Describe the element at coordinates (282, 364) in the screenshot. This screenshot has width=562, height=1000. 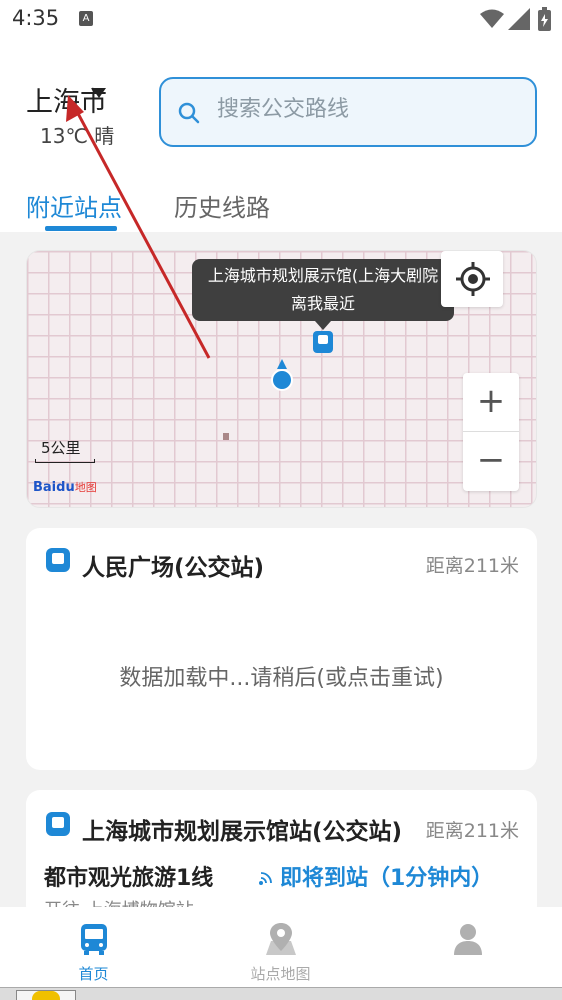
I see `heading-arrow-icon` at that location.